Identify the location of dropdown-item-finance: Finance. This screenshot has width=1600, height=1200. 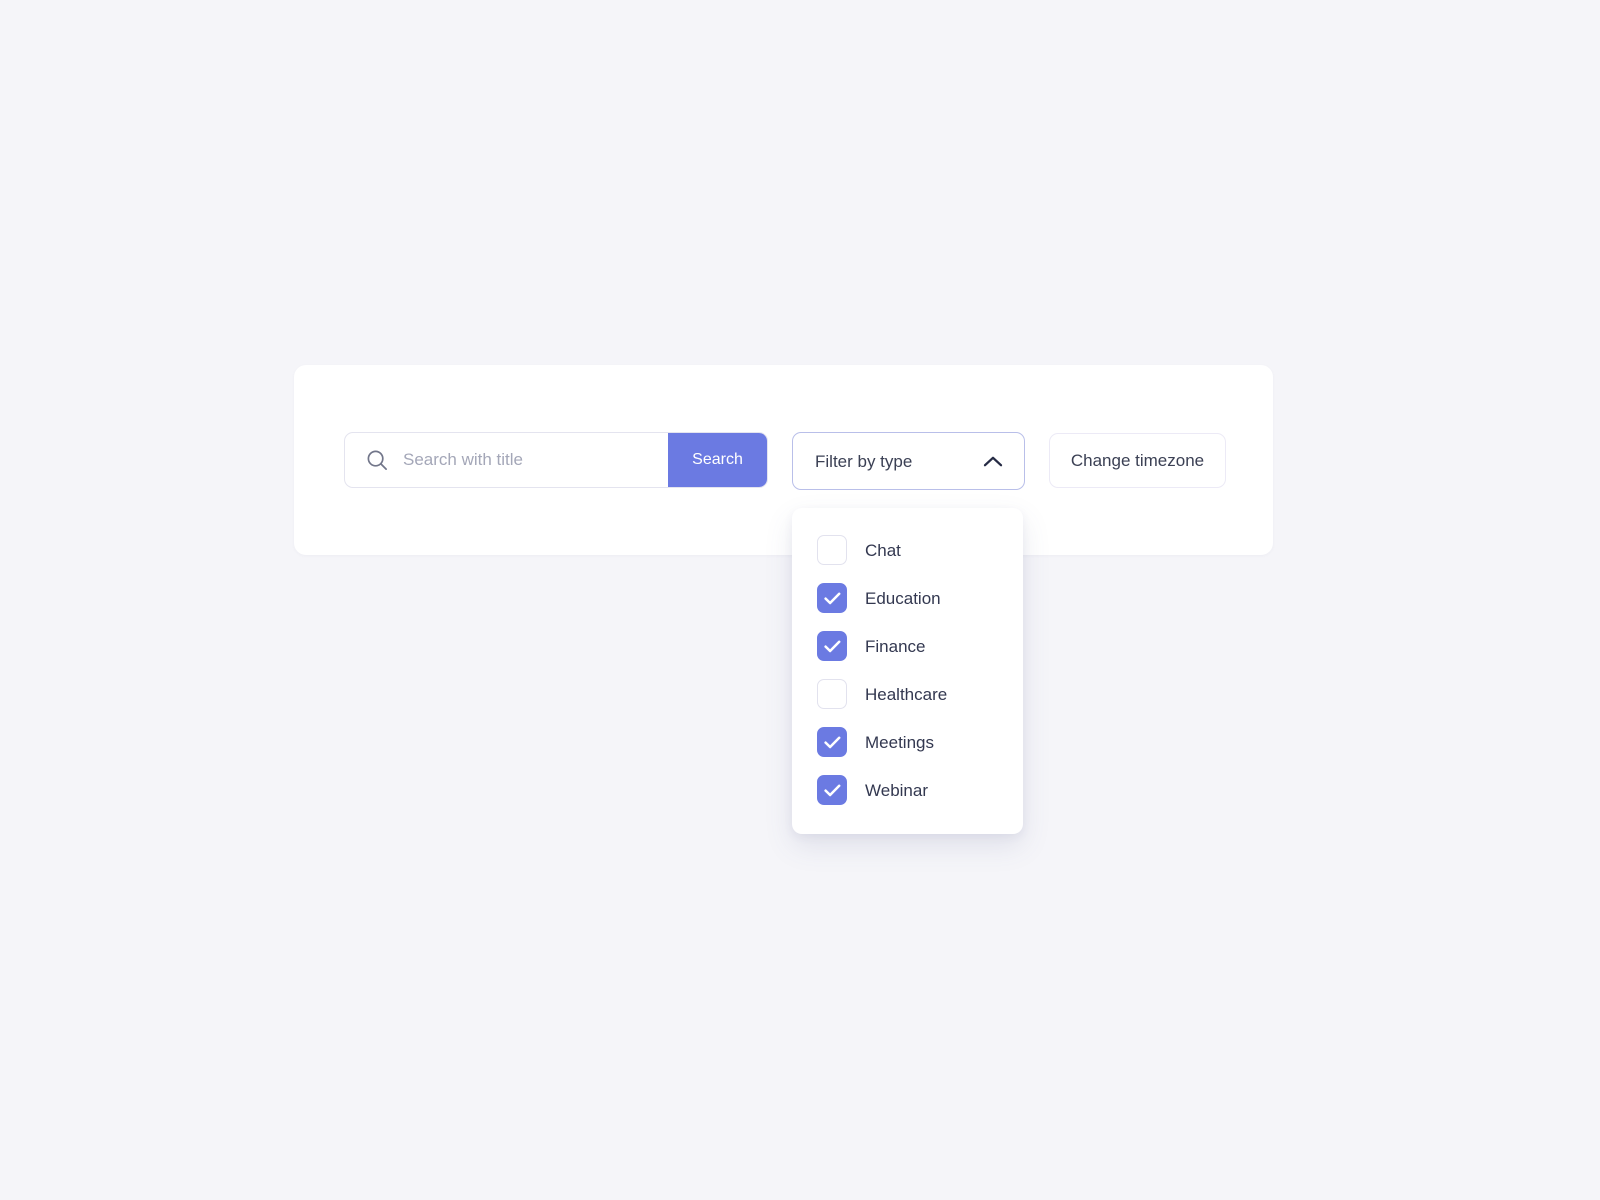
(907, 646).